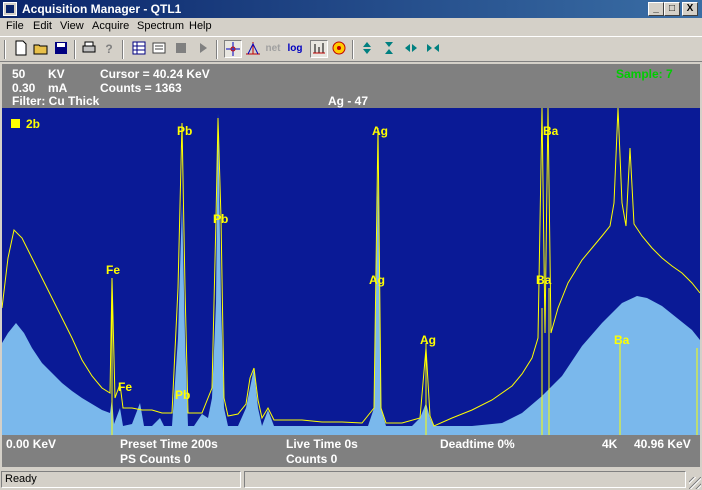 The height and width of the screenshot is (490, 702). Describe the element at coordinates (159, 49) in the screenshot. I see `list-icon` at that location.